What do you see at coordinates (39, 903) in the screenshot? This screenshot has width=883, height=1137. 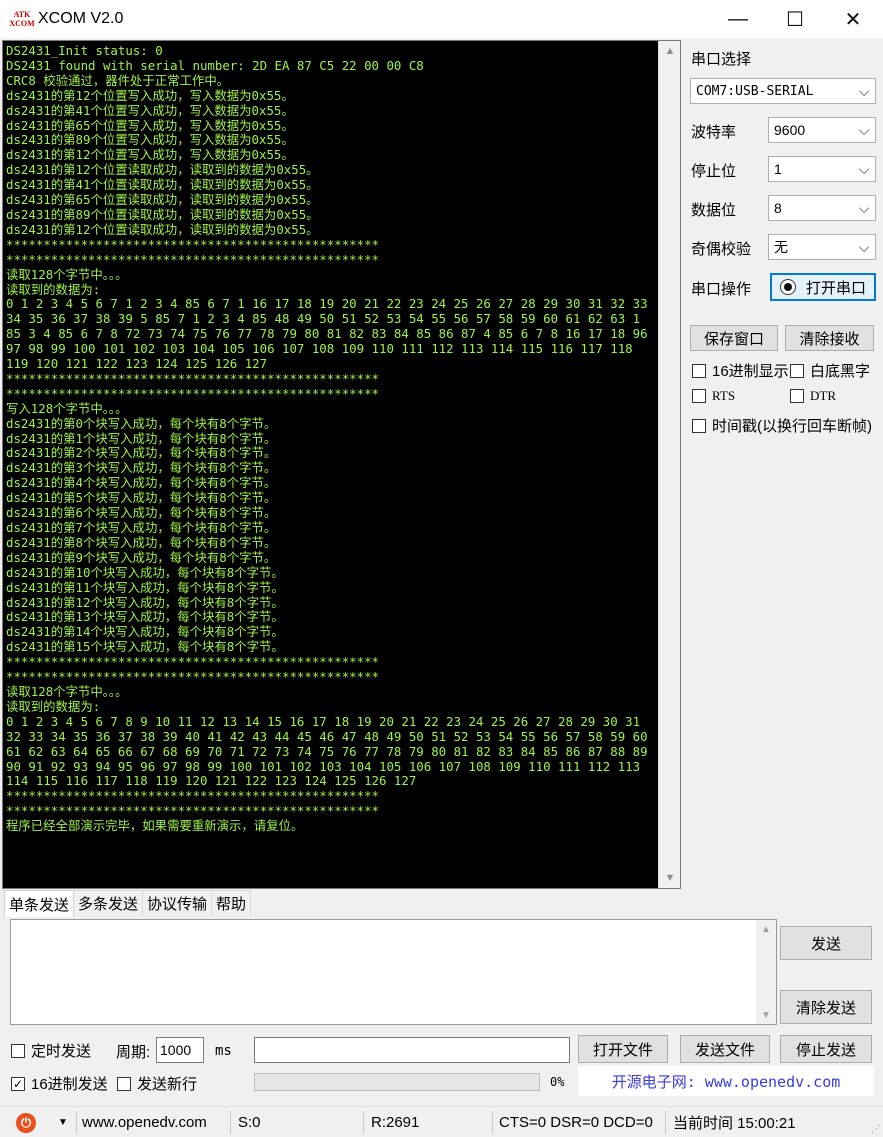 I see `tab-single-send: 单条发送` at bounding box center [39, 903].